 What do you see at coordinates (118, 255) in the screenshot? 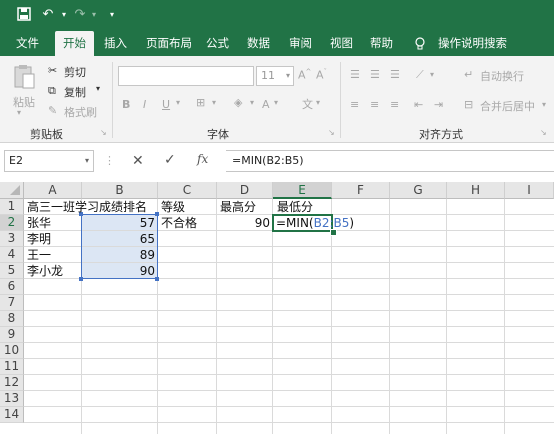
I see `cell-b4: 89` at bounding box center [118, 255].